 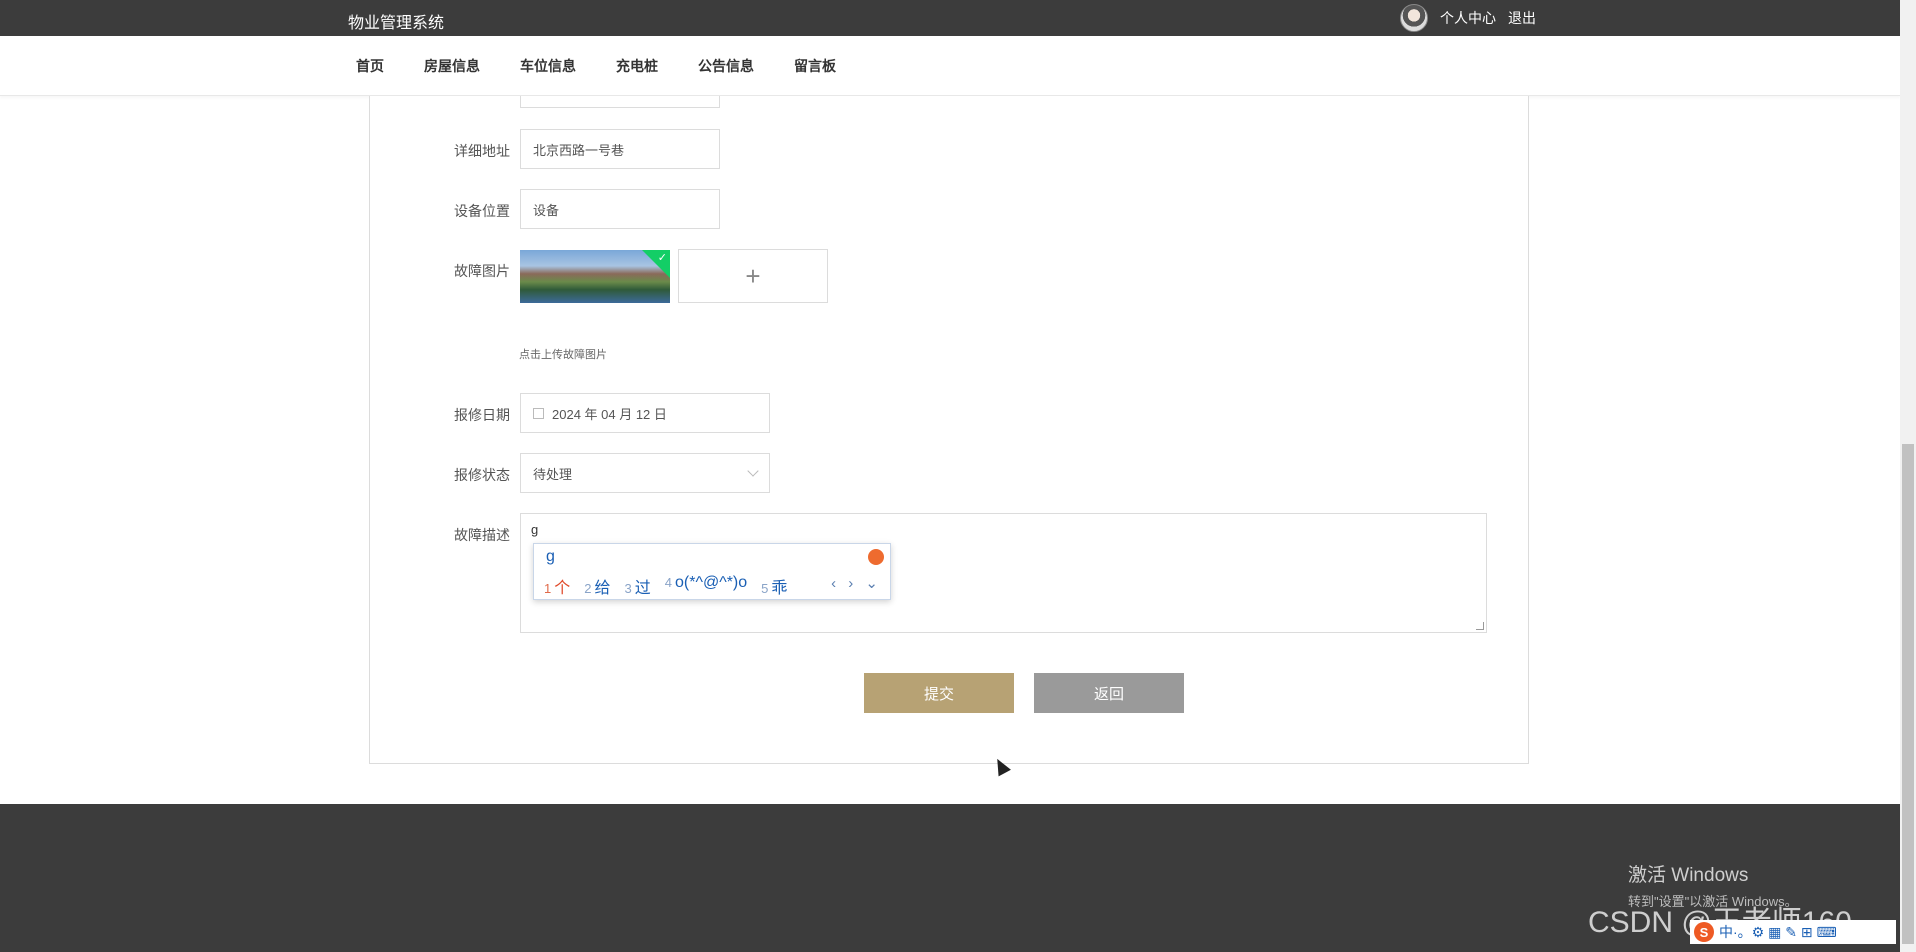 I want to click on nav-item-house: 房屋信息, so click(x=452, y=66).